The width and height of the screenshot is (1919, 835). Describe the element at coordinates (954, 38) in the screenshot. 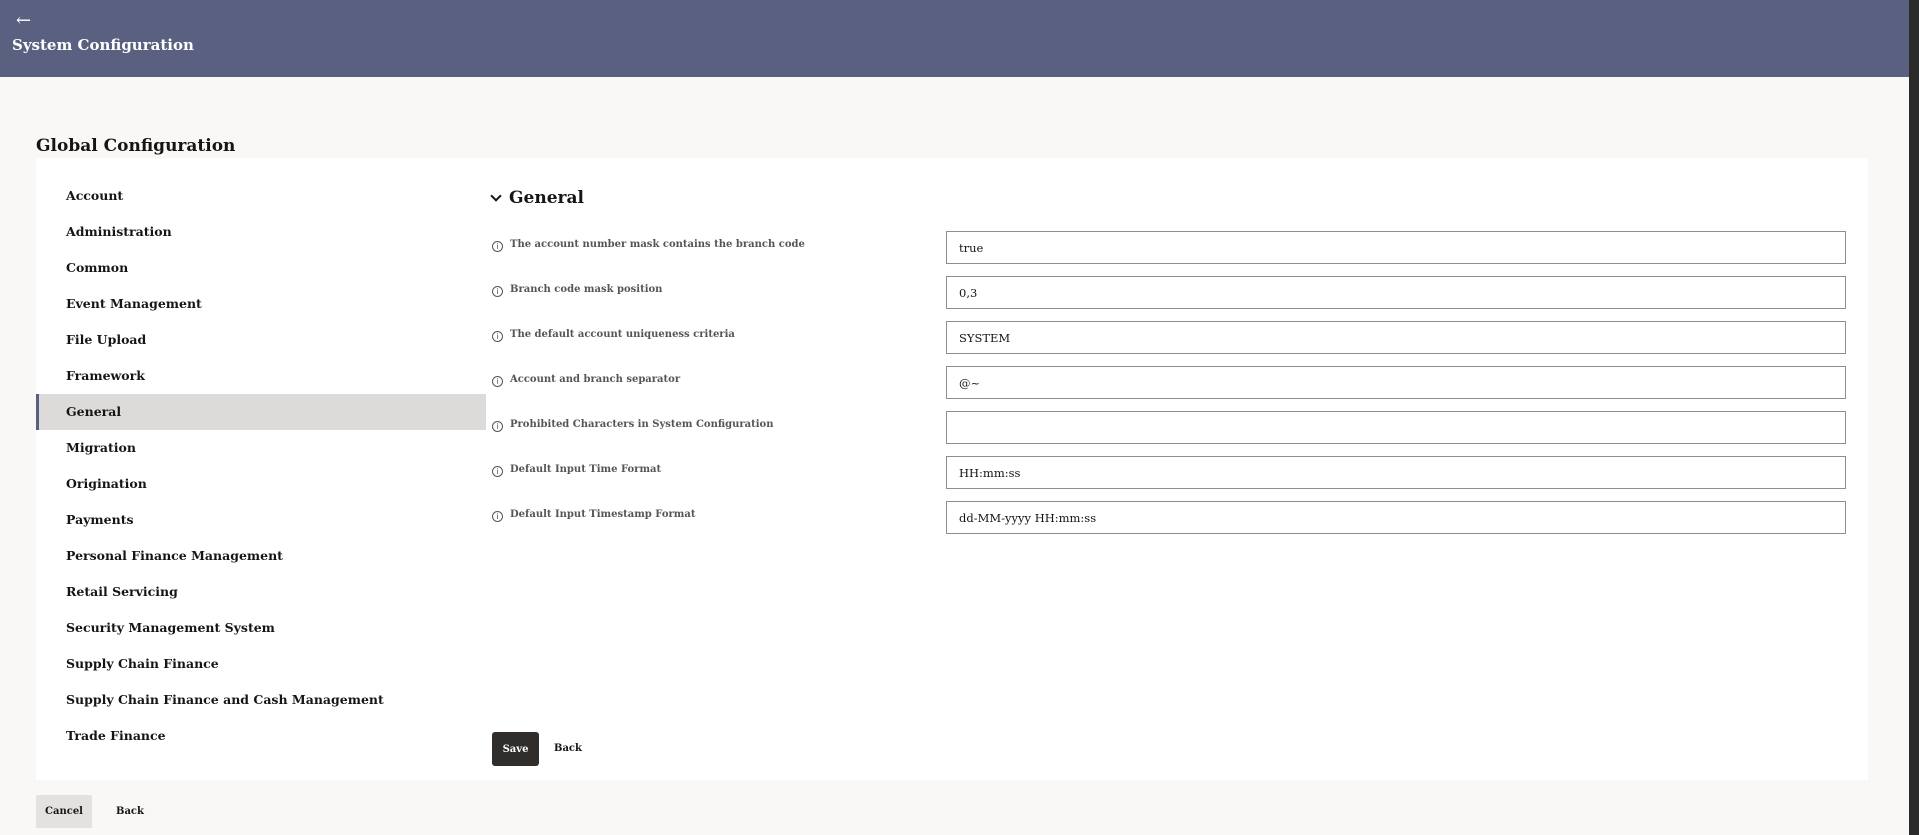

I see `app-header: ← System Configuration` at that location.